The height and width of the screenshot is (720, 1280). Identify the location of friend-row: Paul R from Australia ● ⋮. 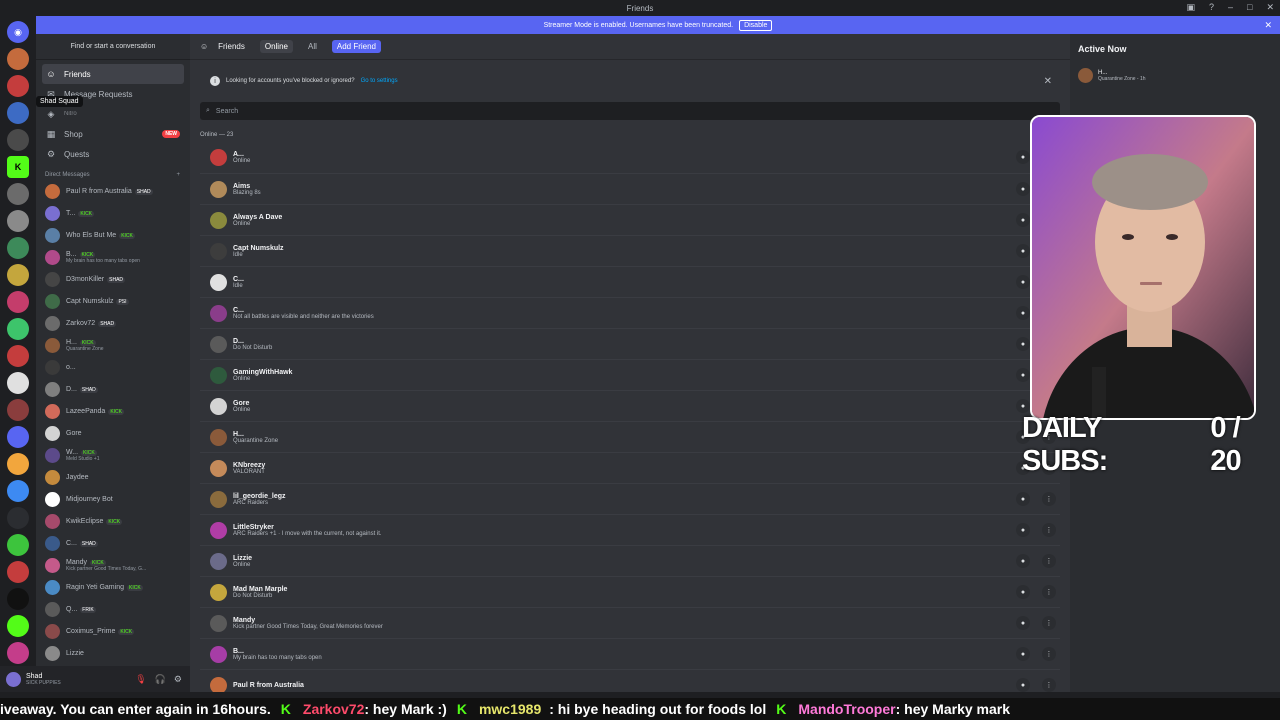
(630, 680).